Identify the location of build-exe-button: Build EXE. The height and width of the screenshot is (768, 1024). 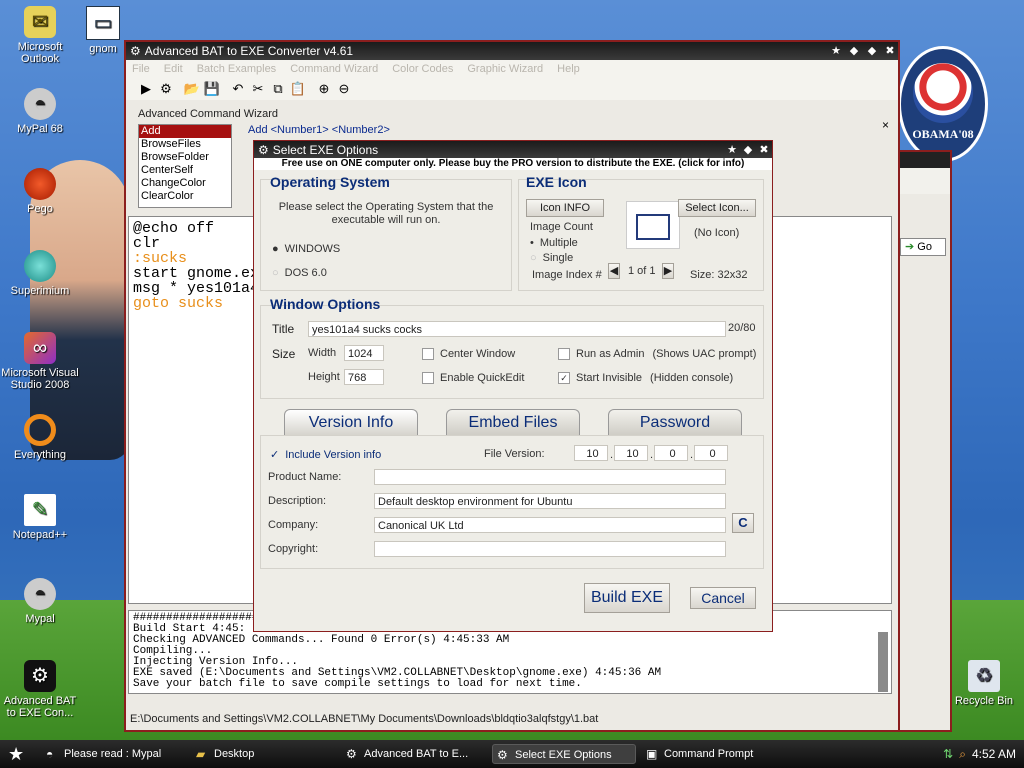
(627, 598).